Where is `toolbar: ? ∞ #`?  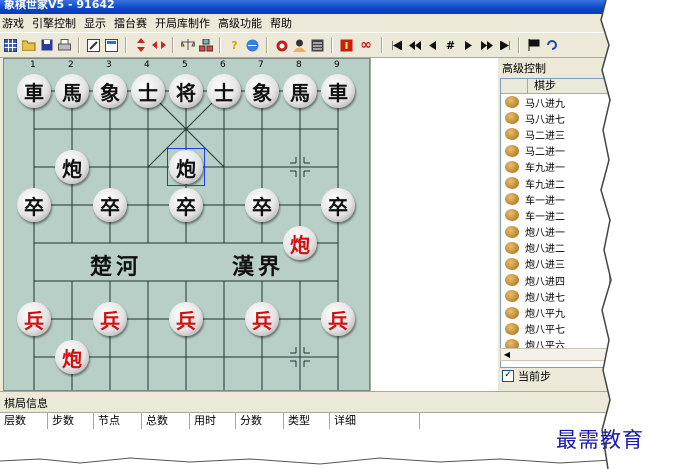 toolbar: ? ∞ # is located at coordinates (306, 45).